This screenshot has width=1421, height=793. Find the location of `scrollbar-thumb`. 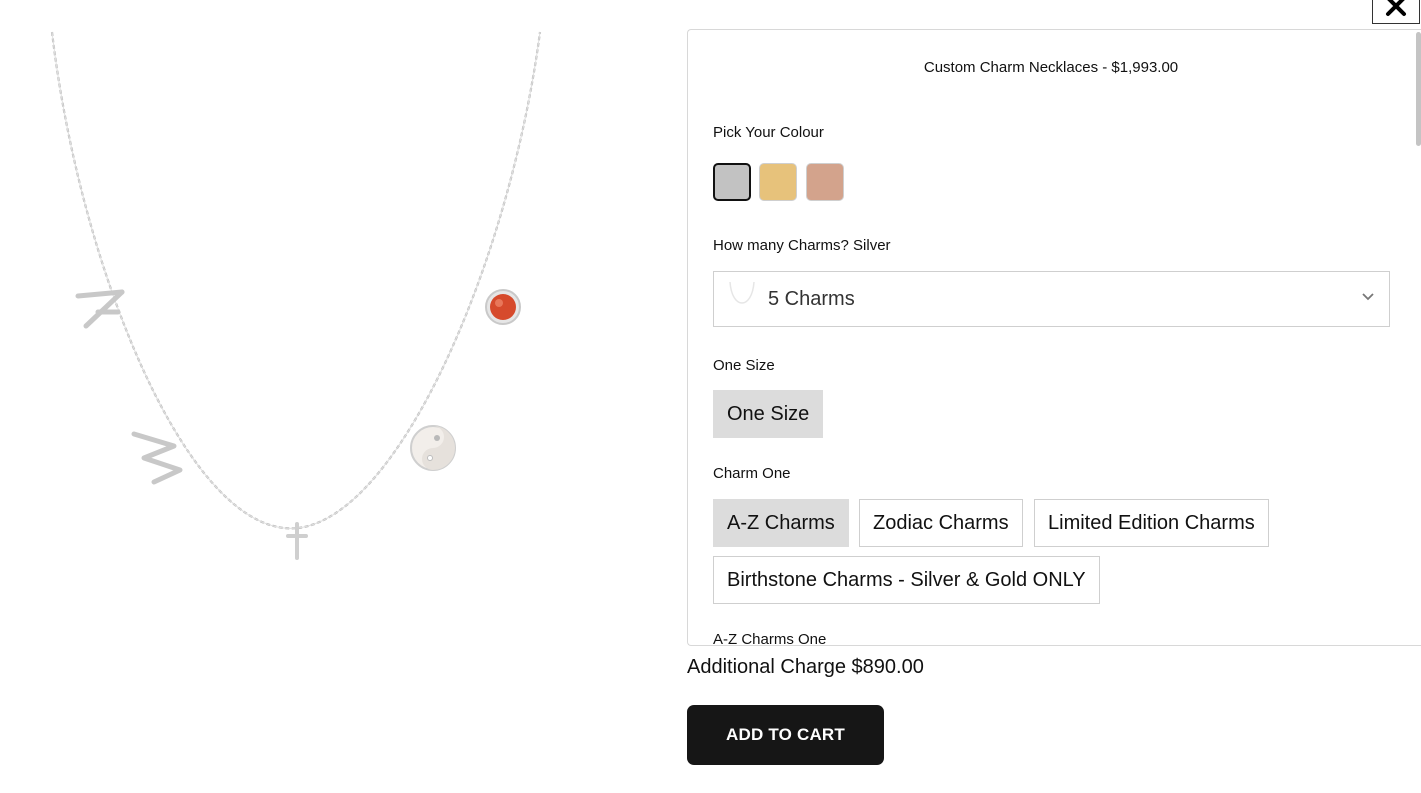

scrollbar-thumb is located at coordinates (1418, 89).